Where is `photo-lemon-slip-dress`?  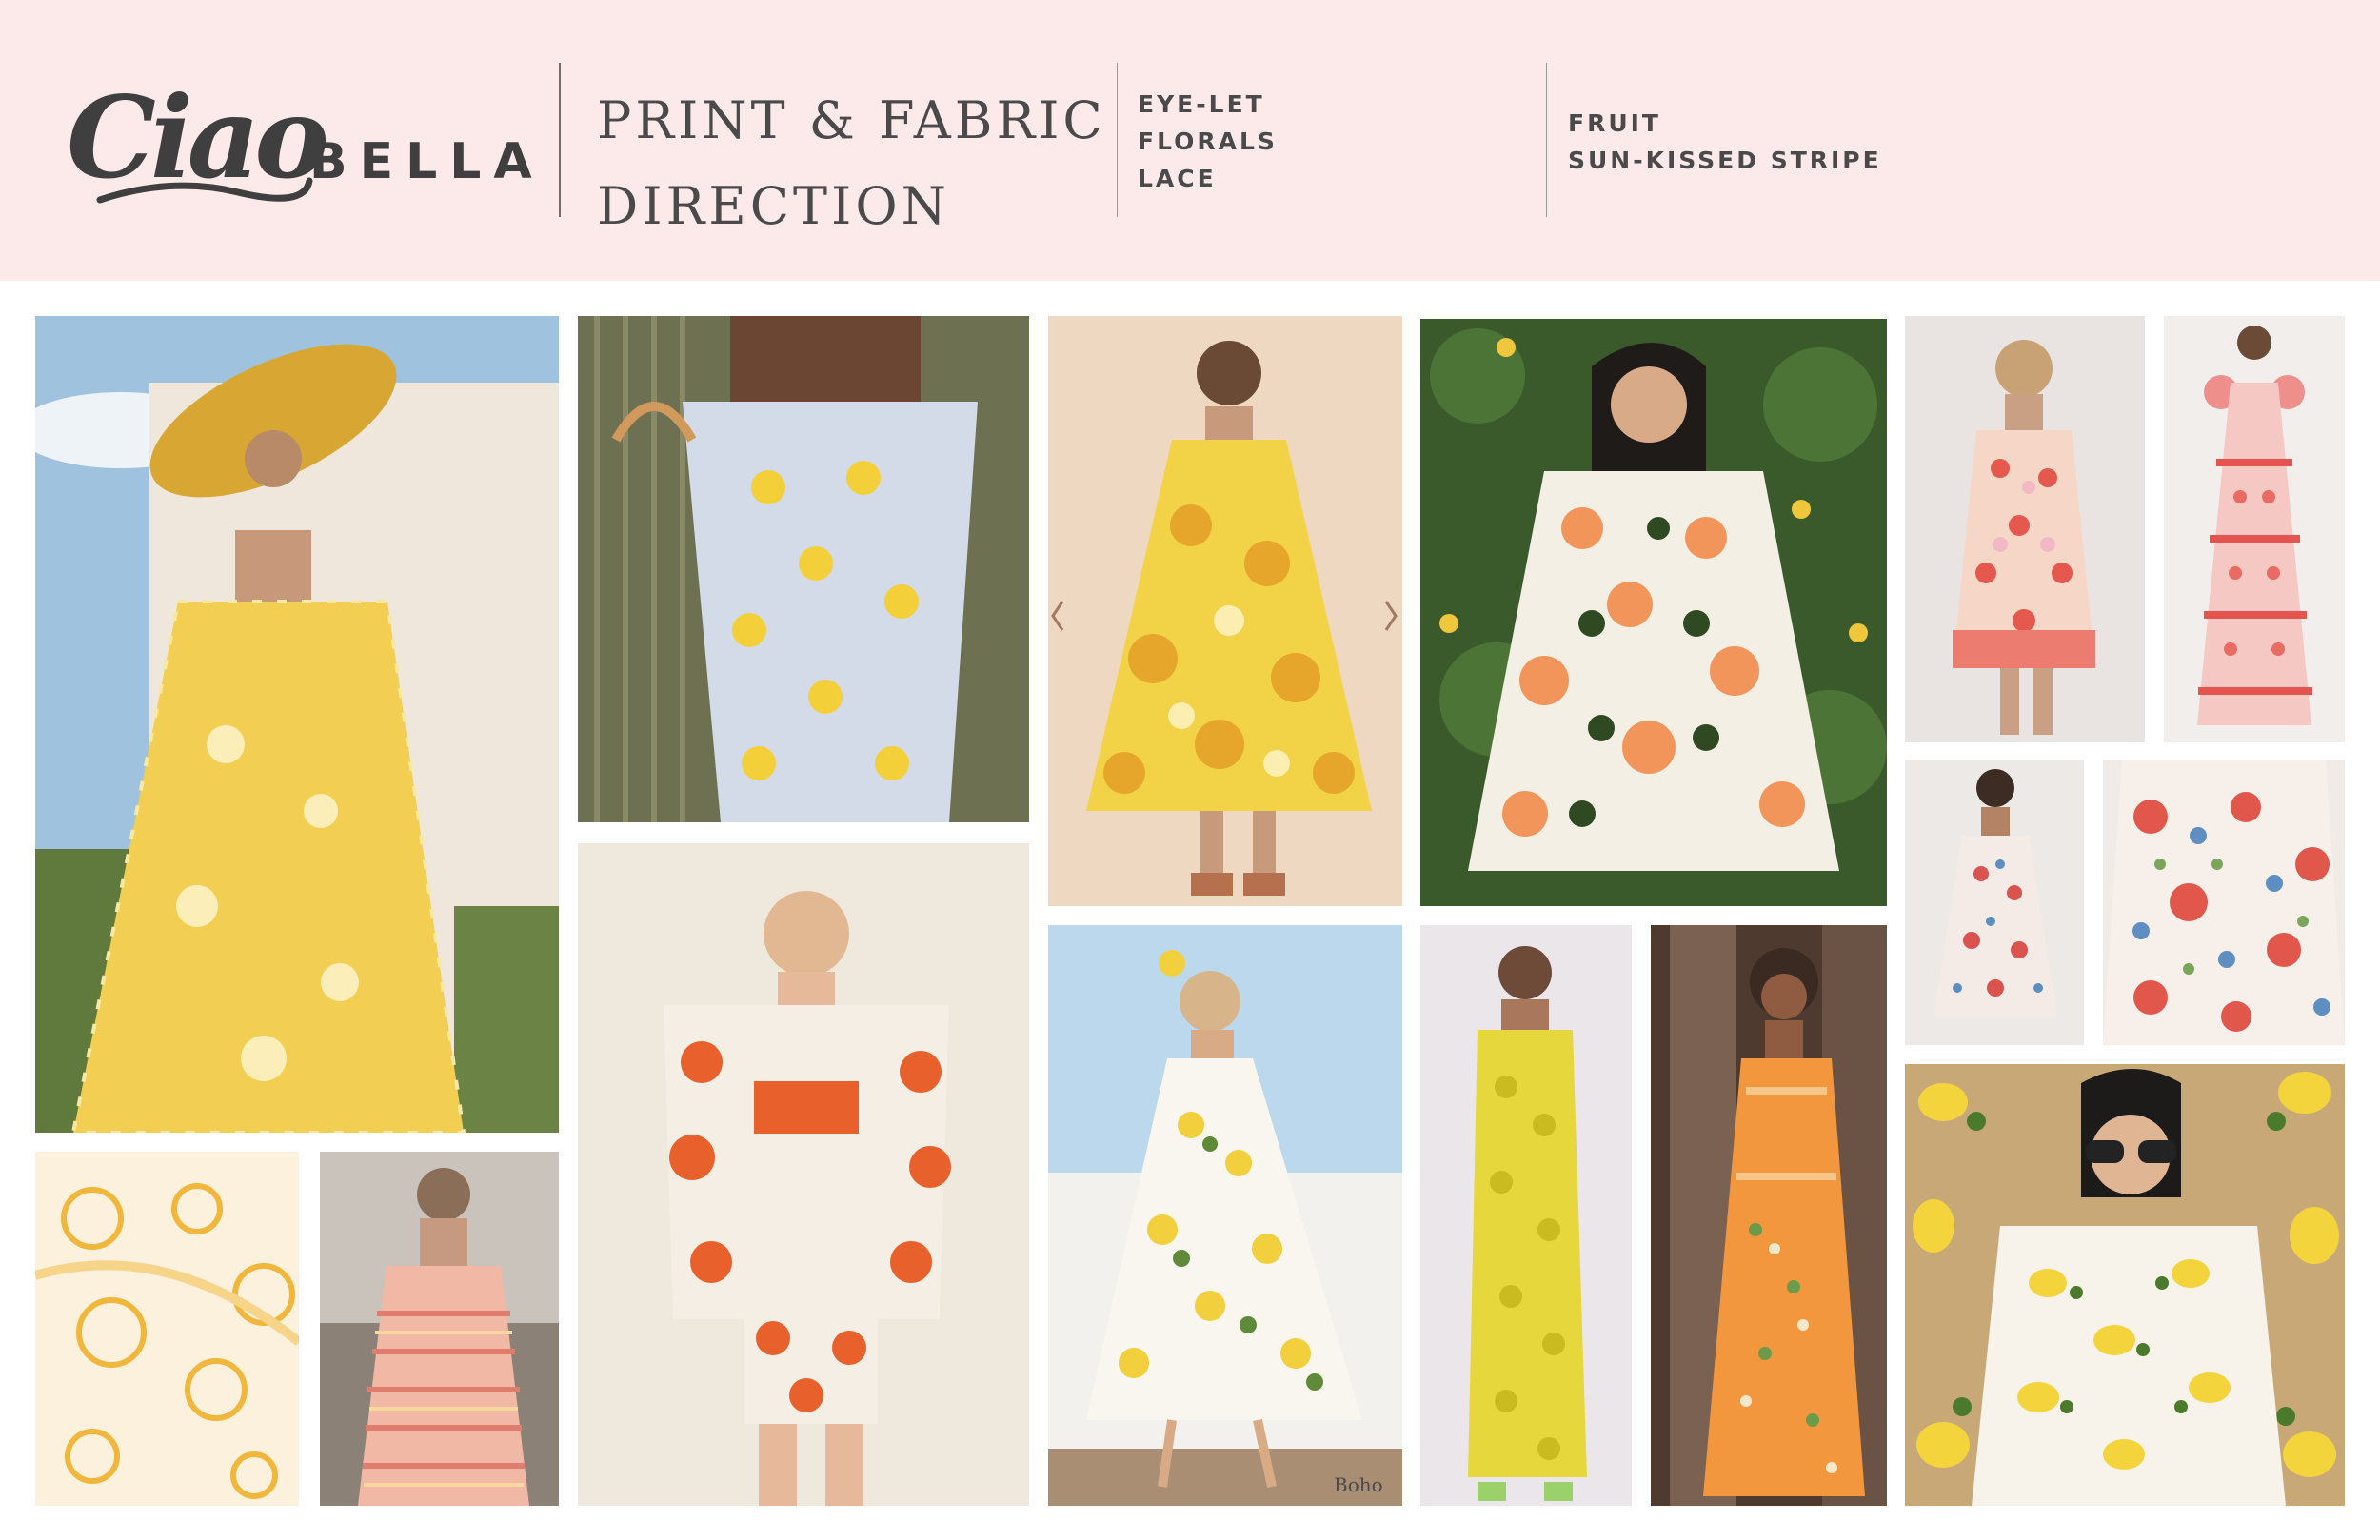 photo-lemon-slip-dress is located at coordinates (803, 569).